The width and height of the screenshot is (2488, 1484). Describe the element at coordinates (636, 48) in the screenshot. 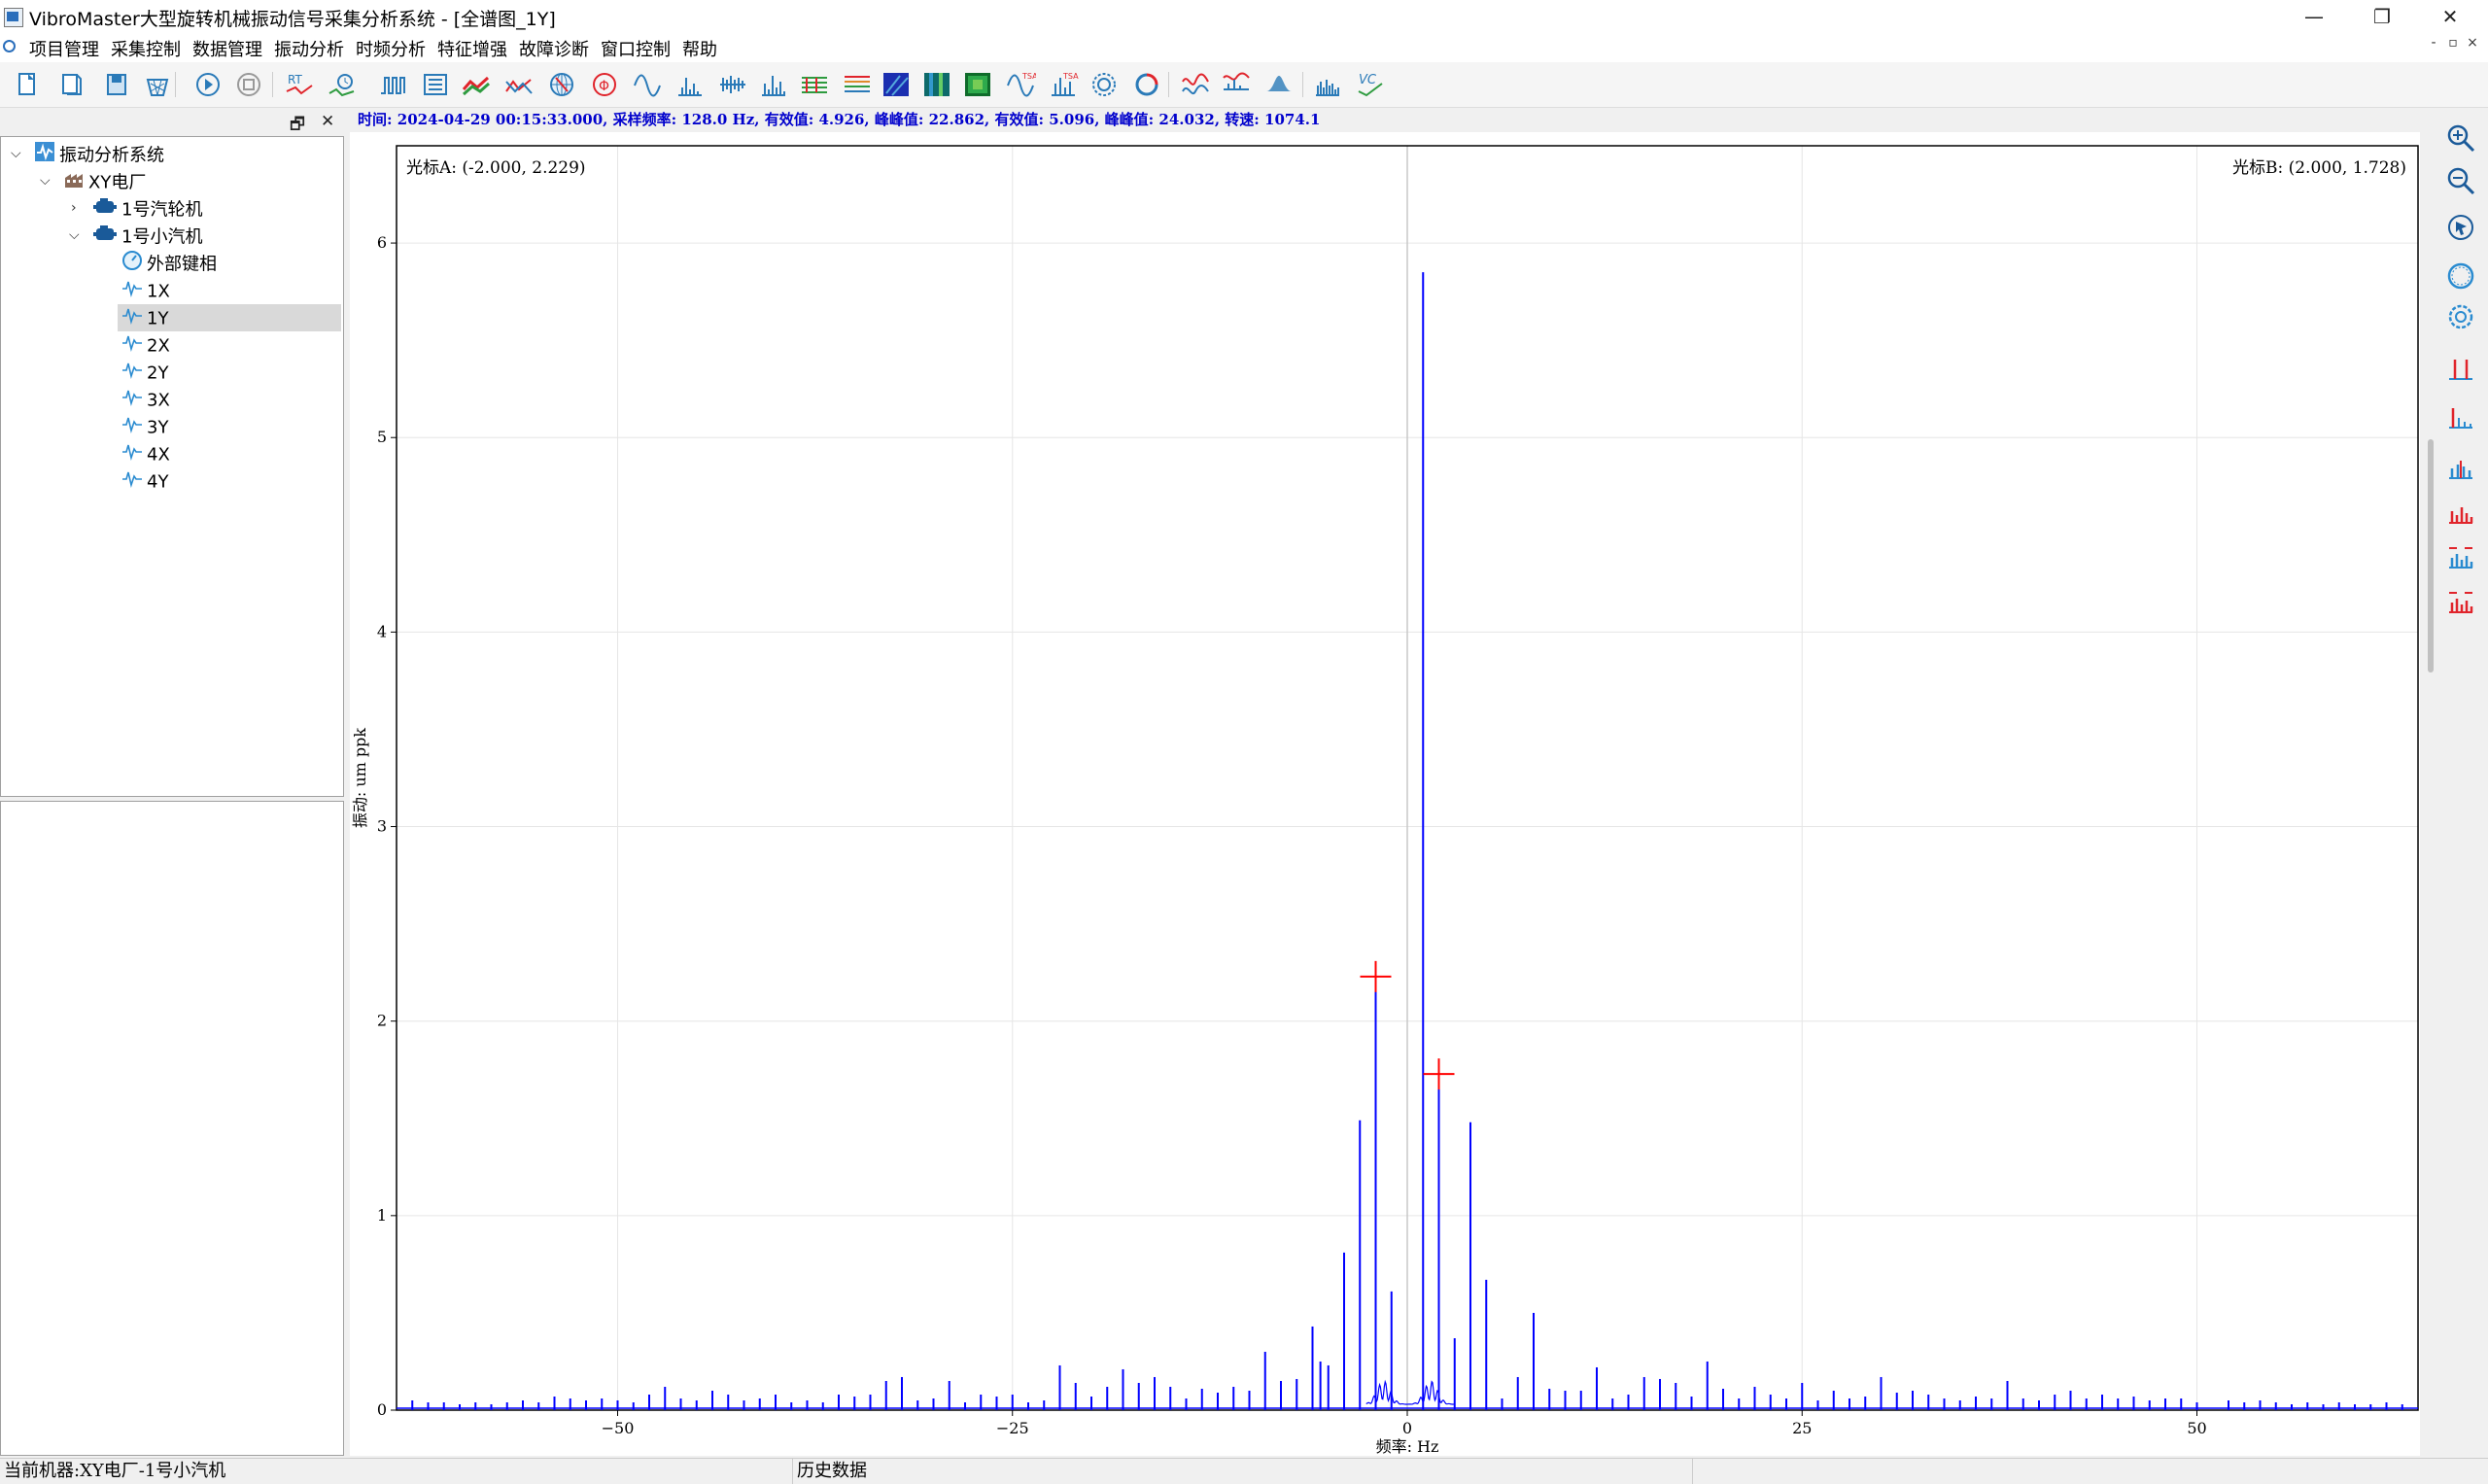

I see `menu-item-7: 窗口控制` at that location.